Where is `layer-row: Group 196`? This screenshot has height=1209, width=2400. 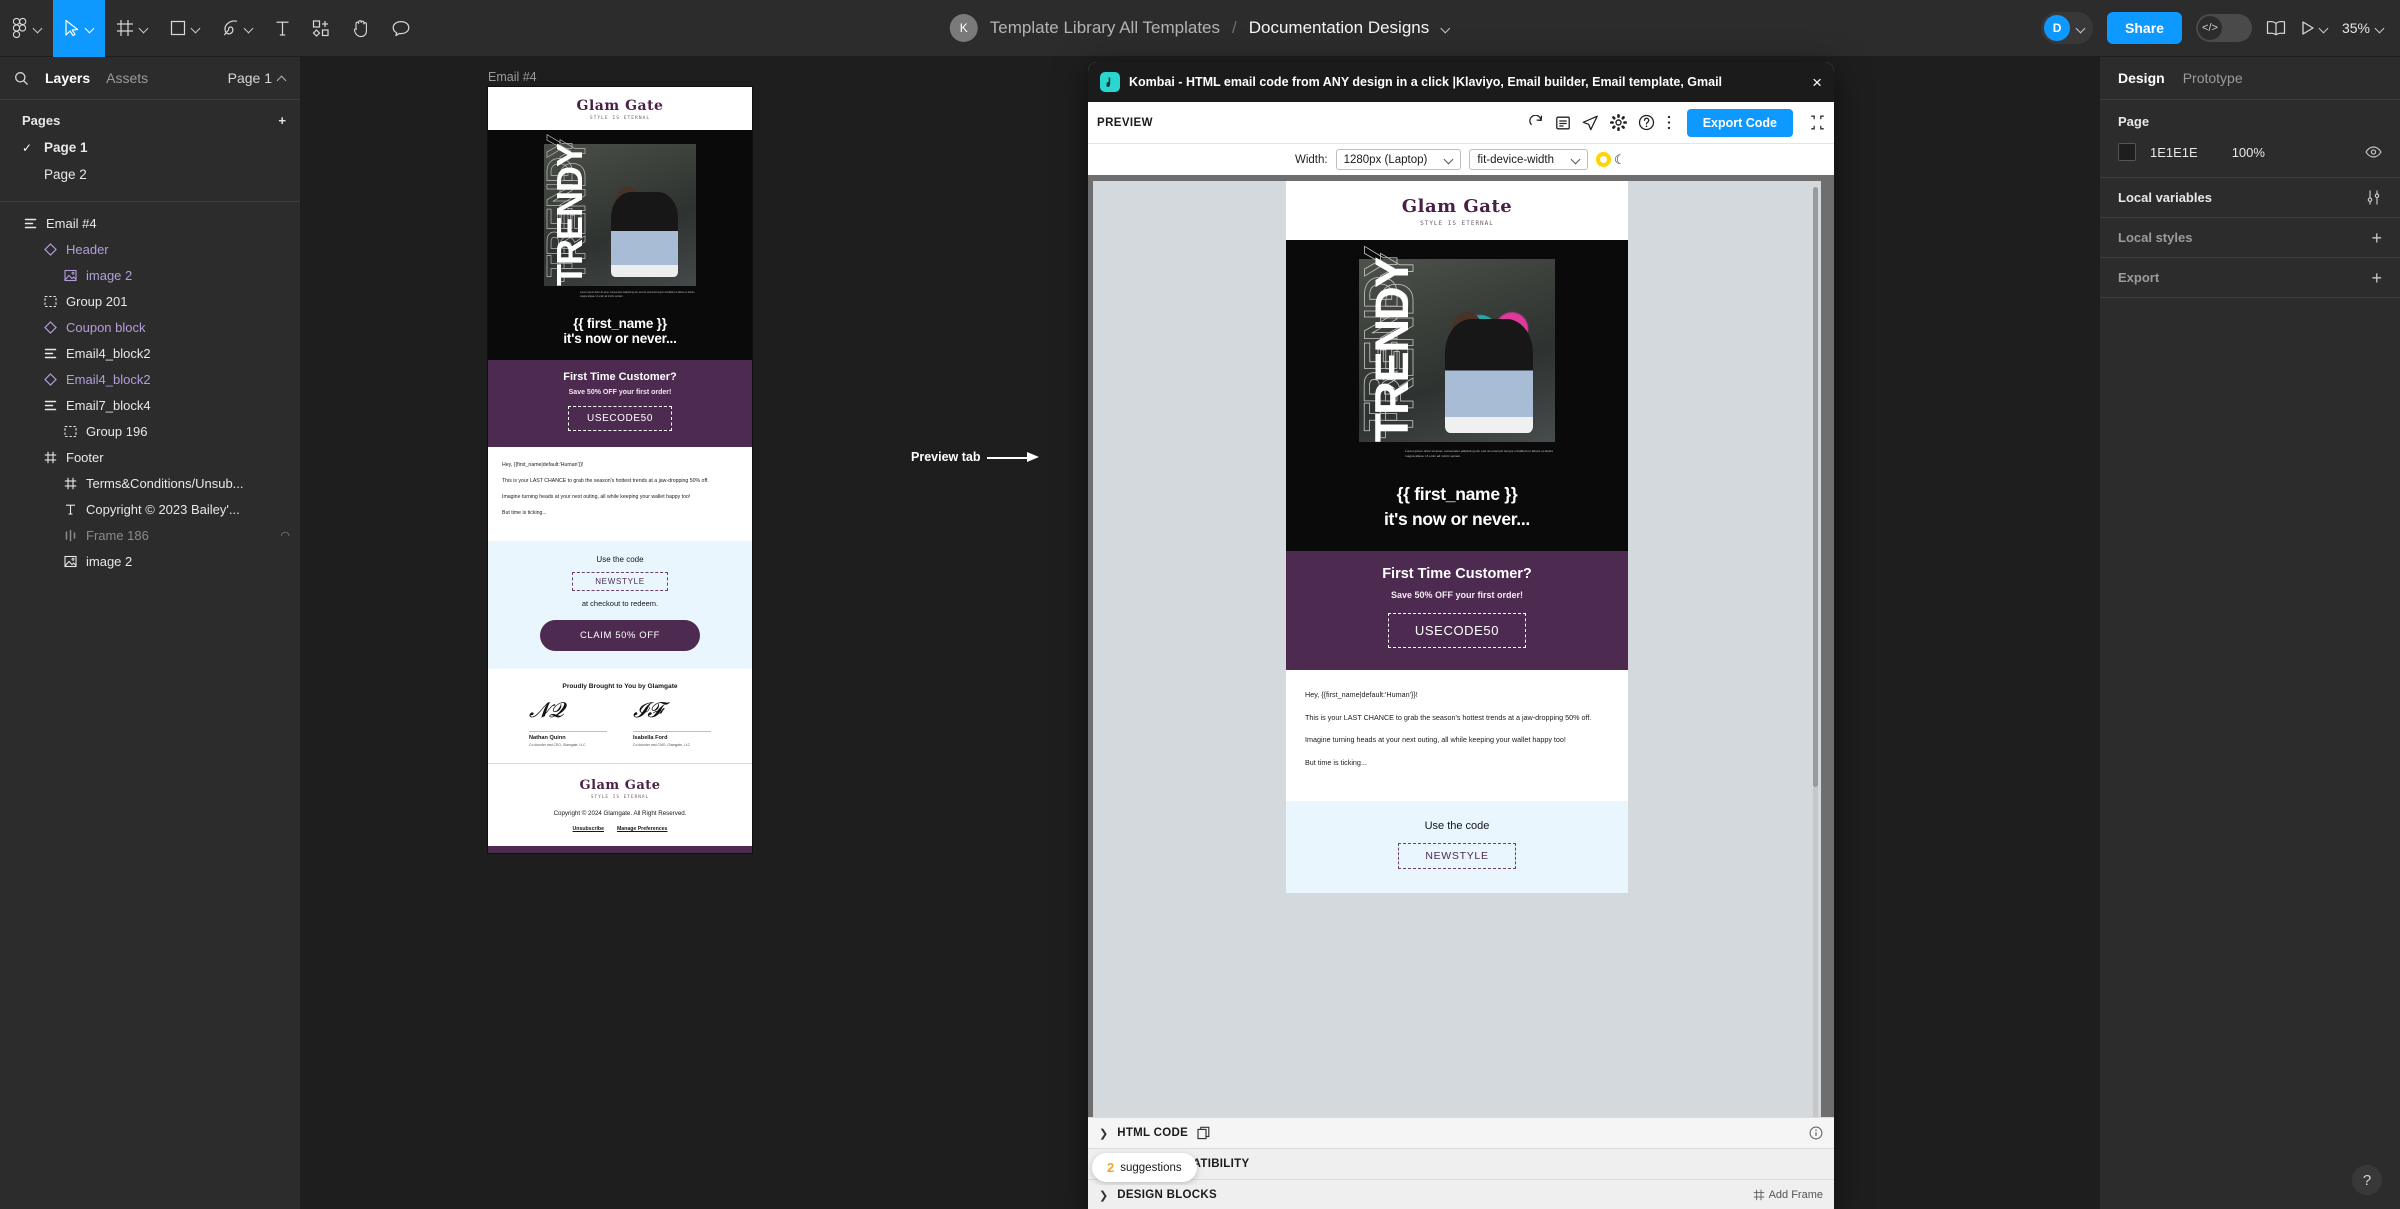 layer-row: Group 196 is located at coordinates (150, 431).